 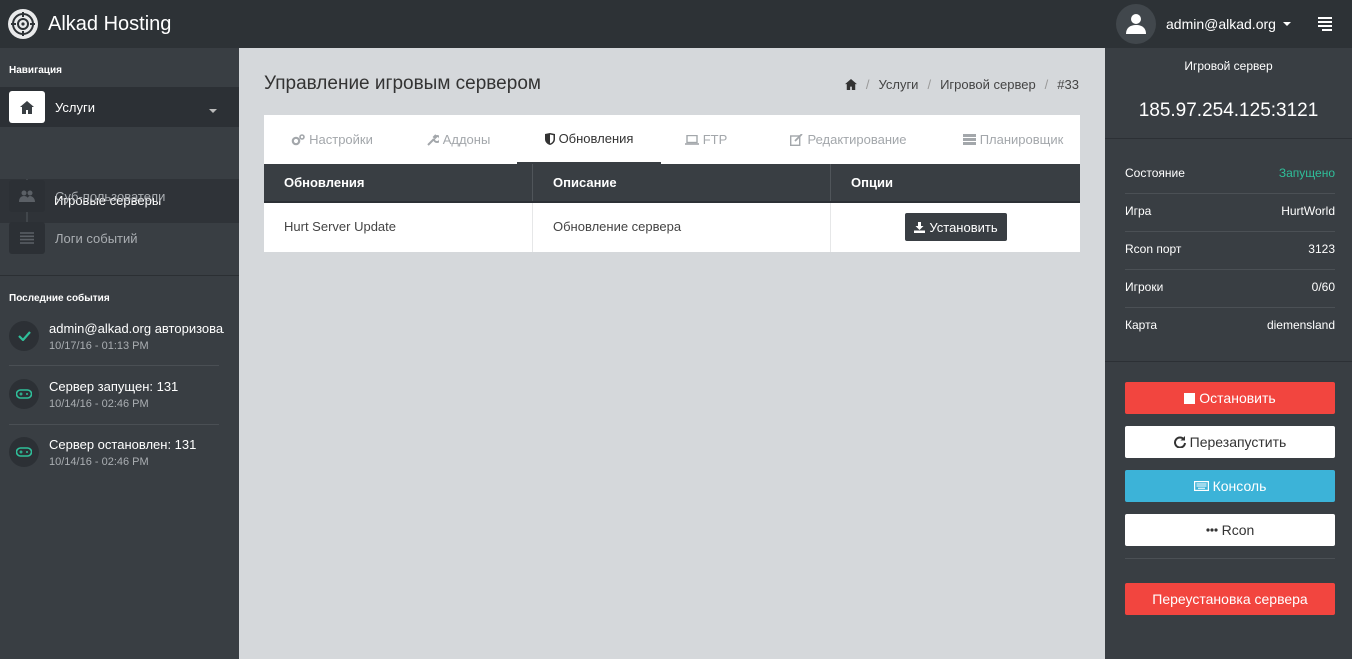 What do you see at coordinates (963, 227) in the screenshot?
I see `install-button-label: Установить` at bounding box center [963, 227].